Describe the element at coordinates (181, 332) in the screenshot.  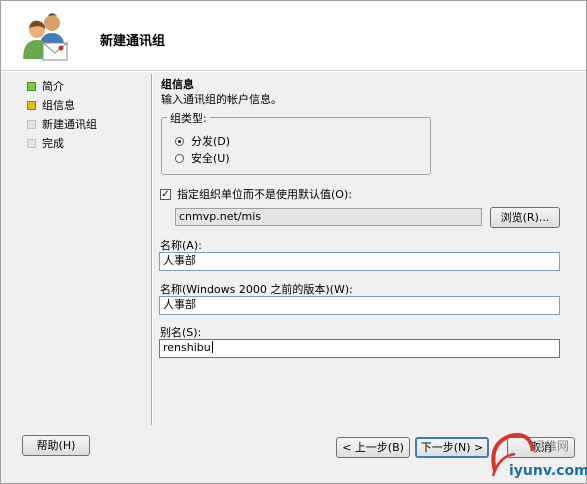
I see `alias-label: 别名(S):` at that location.